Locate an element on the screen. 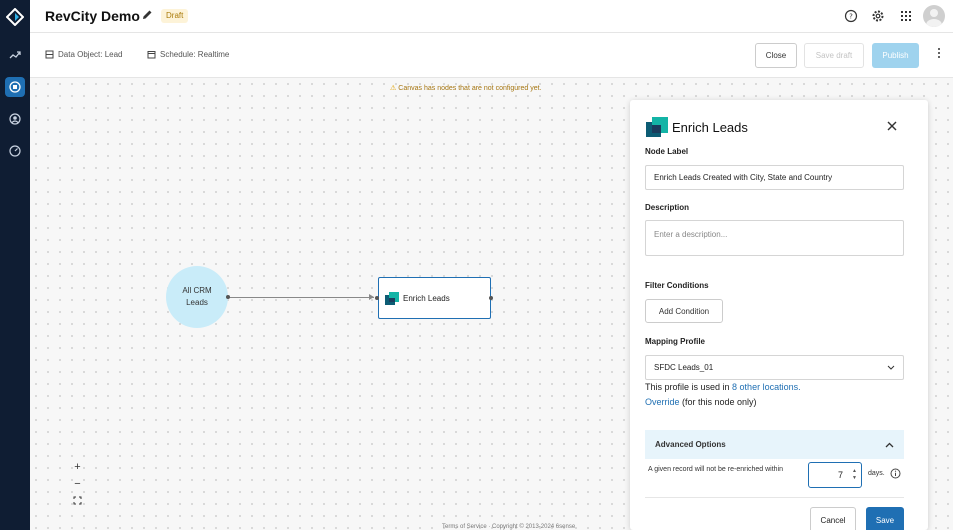 Image resolution: width=953 pixels, height=530 pixels. reenrich-days-input: 7 ▲ ▼ is located at coordinates (835, 475).